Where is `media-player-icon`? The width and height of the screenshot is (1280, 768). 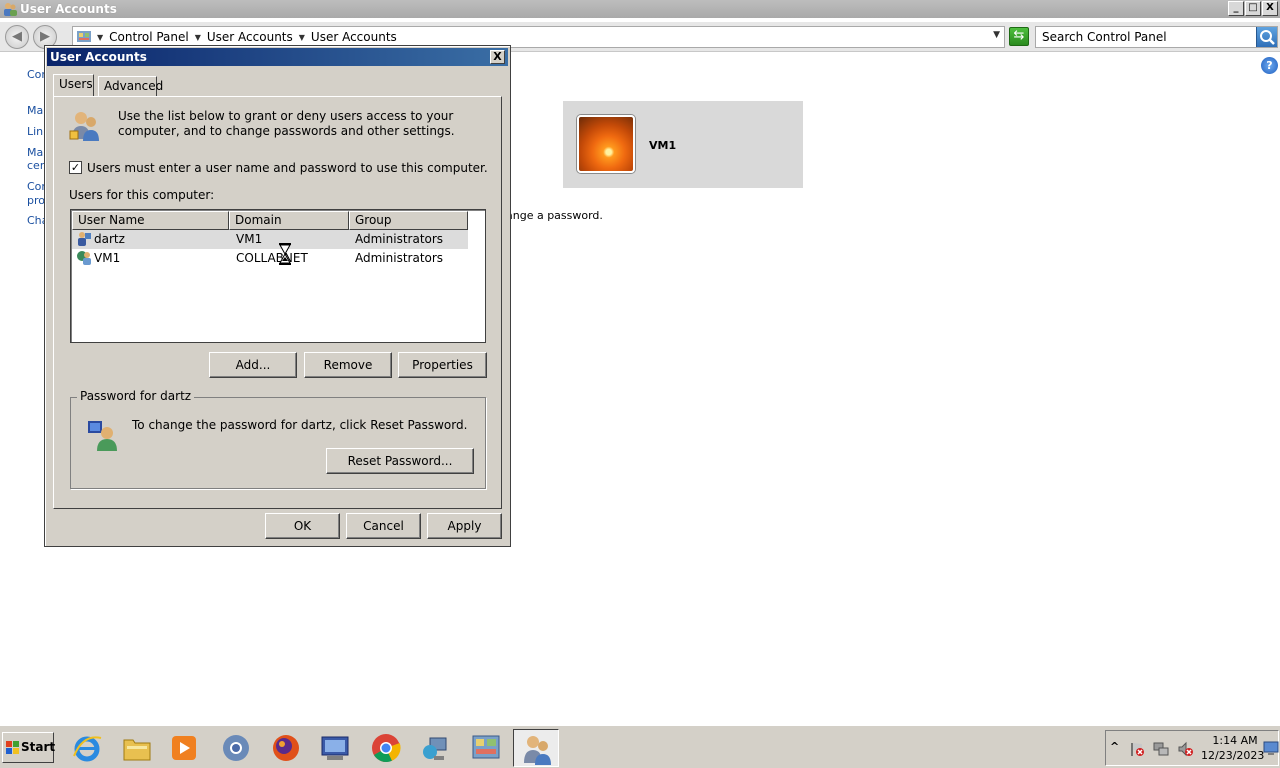
media-player-icon is located at coordinates (184, 748).